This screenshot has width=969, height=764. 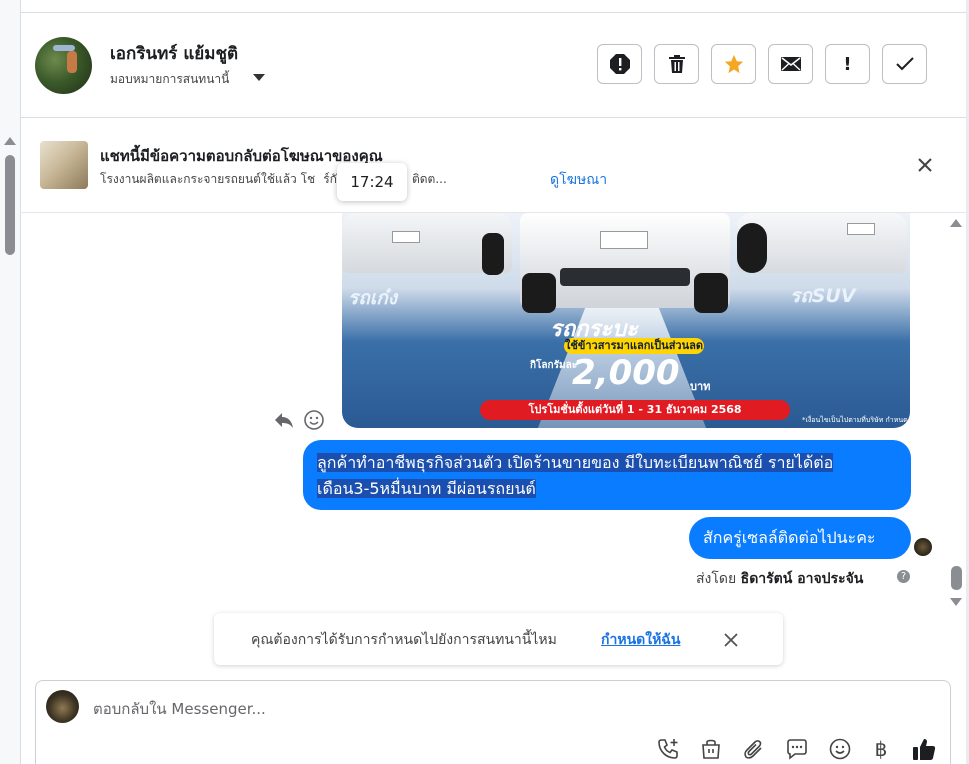 What do you see at coordinates (789, 537) in the screenshot?
I see `message-text: สักครู่เซลล์ติดต่อไปนะคะ` at bounding box center [789, 537].